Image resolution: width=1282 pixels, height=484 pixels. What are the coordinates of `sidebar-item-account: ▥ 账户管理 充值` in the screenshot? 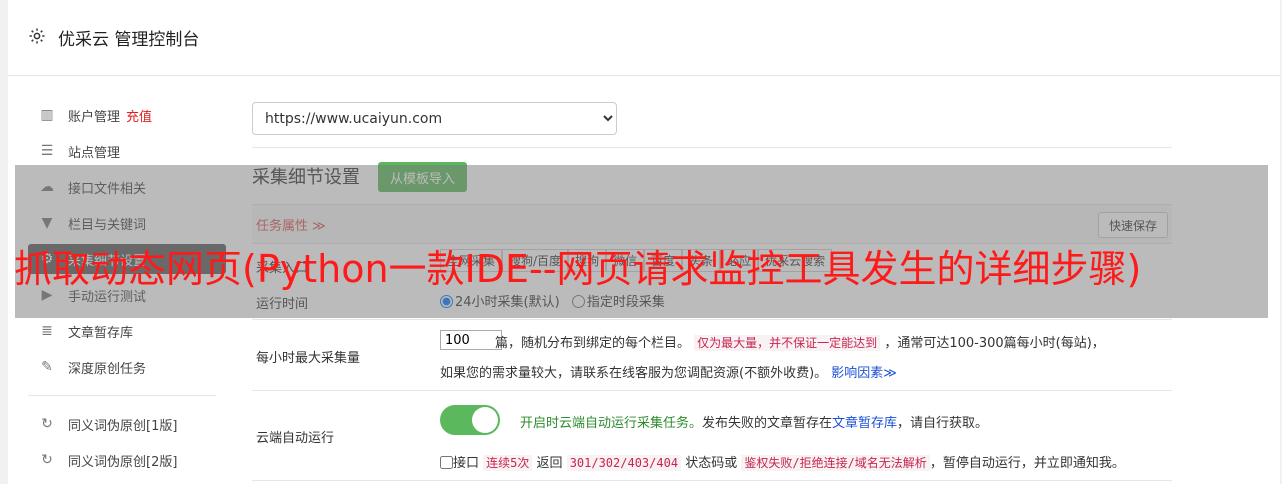 It's located at (128, 115).